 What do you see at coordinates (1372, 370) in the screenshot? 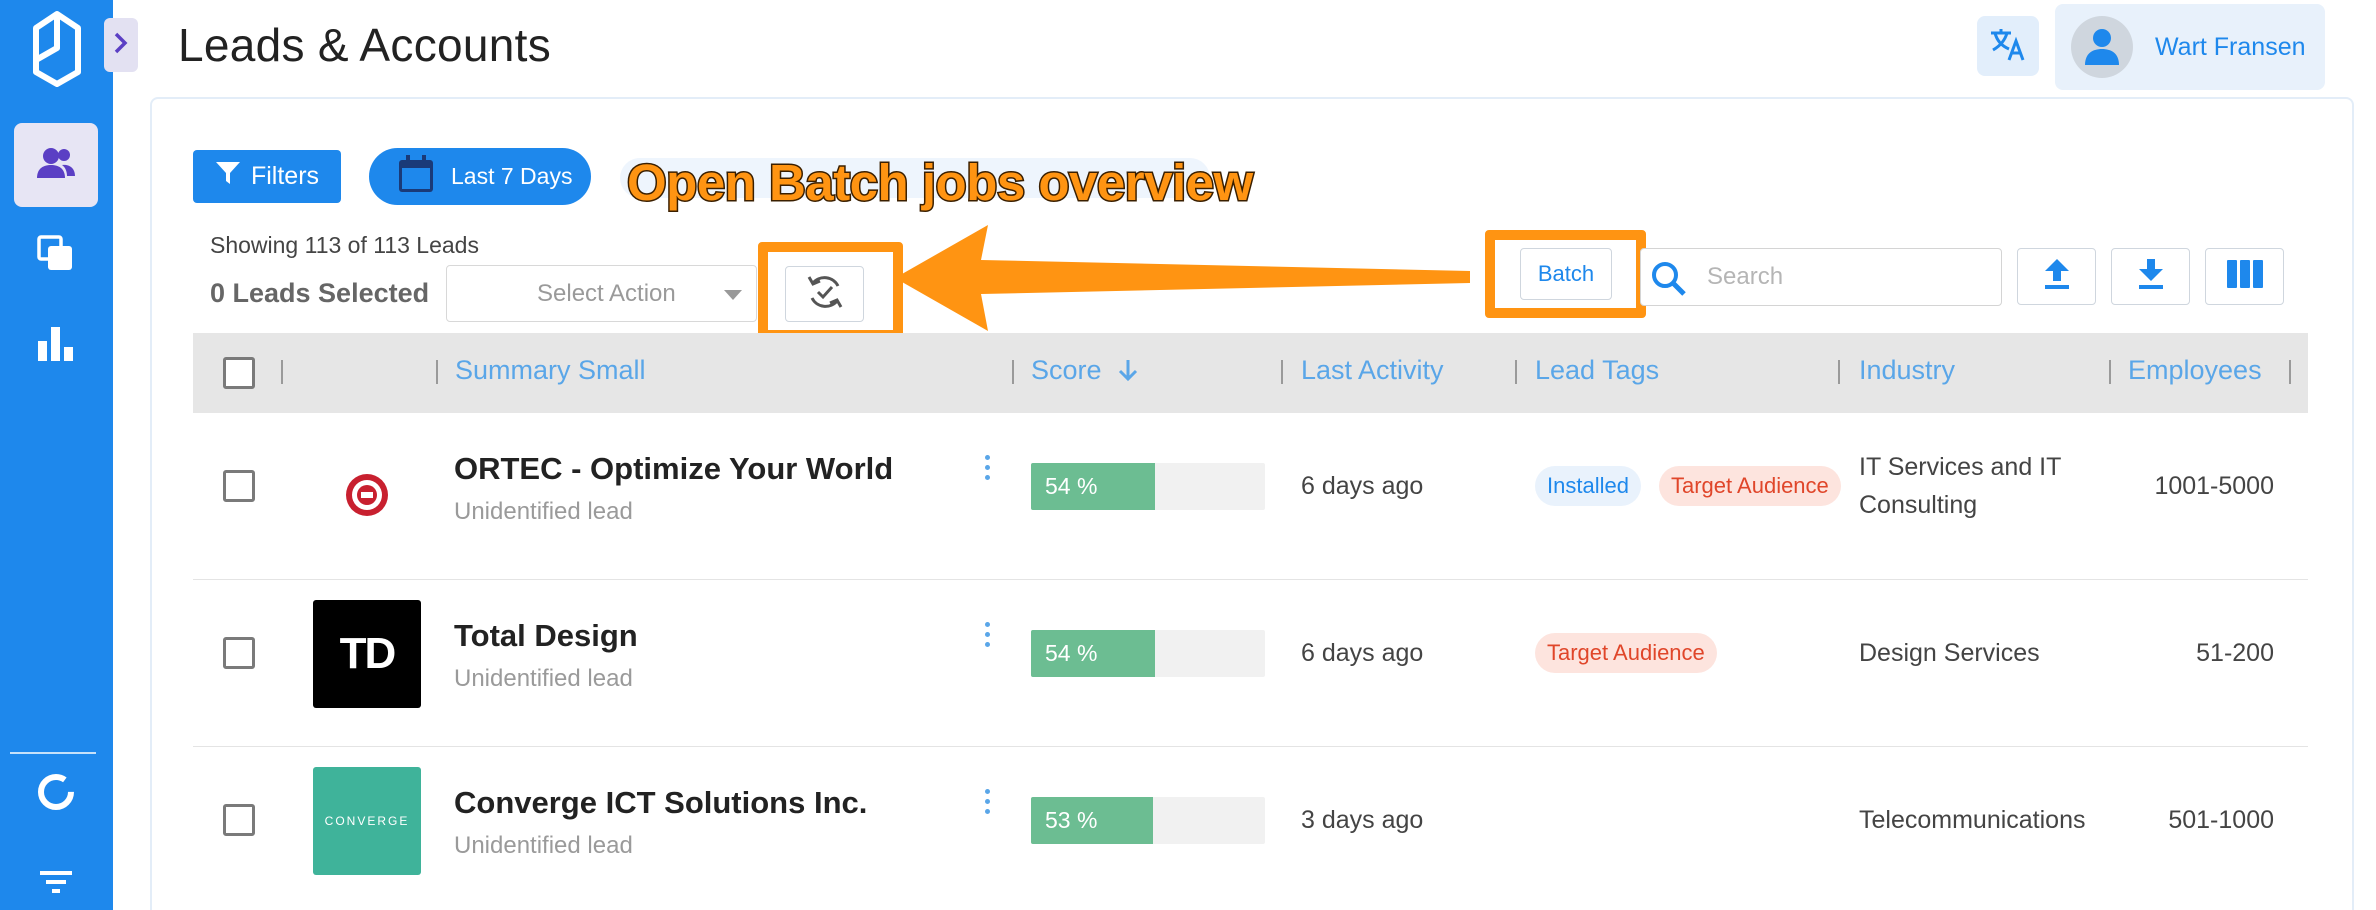
I see `column-last-activity: Last Activity` at bounding box center [1372, 370].